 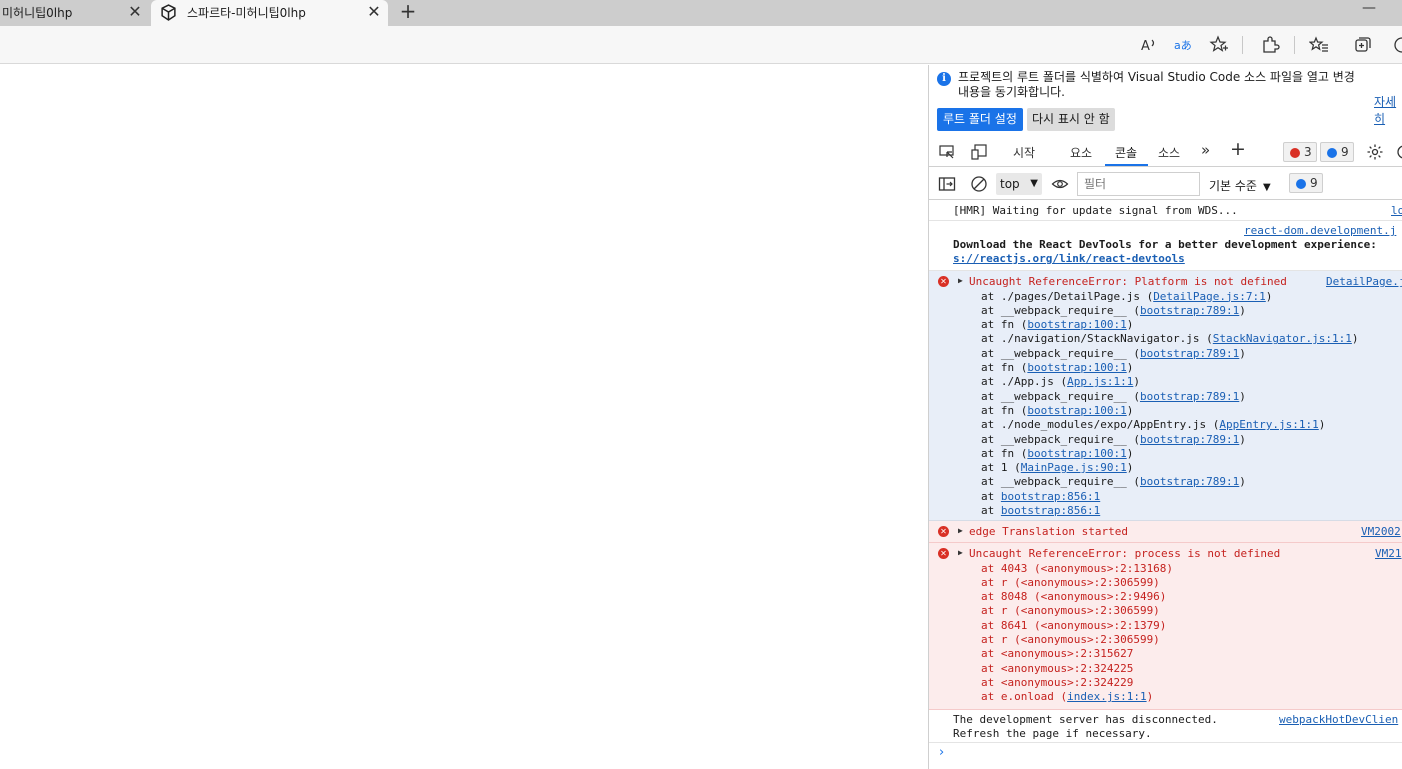 I want to click on stack-frame: at __webpack_require__ (bootstrap:789:1), so click(x=1113, y=397).